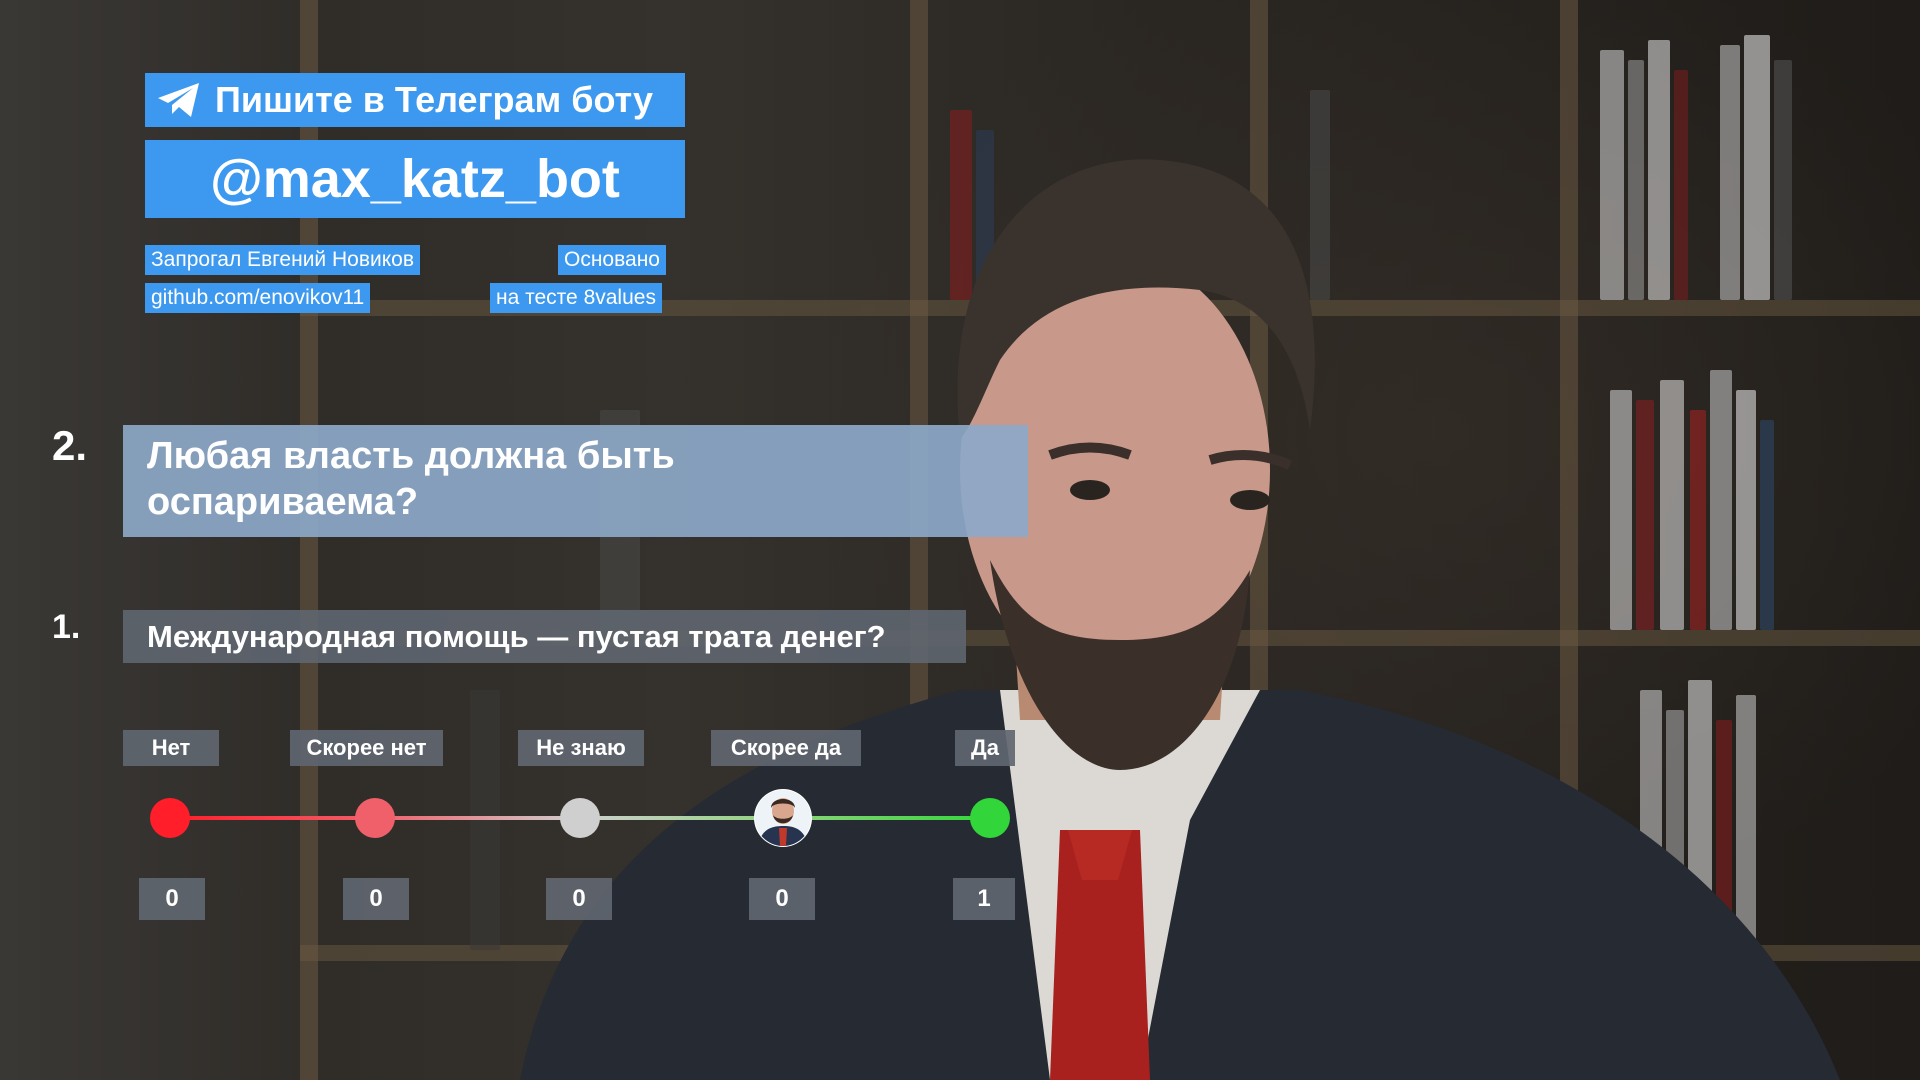 The width and height of the screenshot is (1920, 1080). What do you see at coordinates (170, 818) in the screenshot?
I see `option-dot-no` at bounding box center [170, 818].